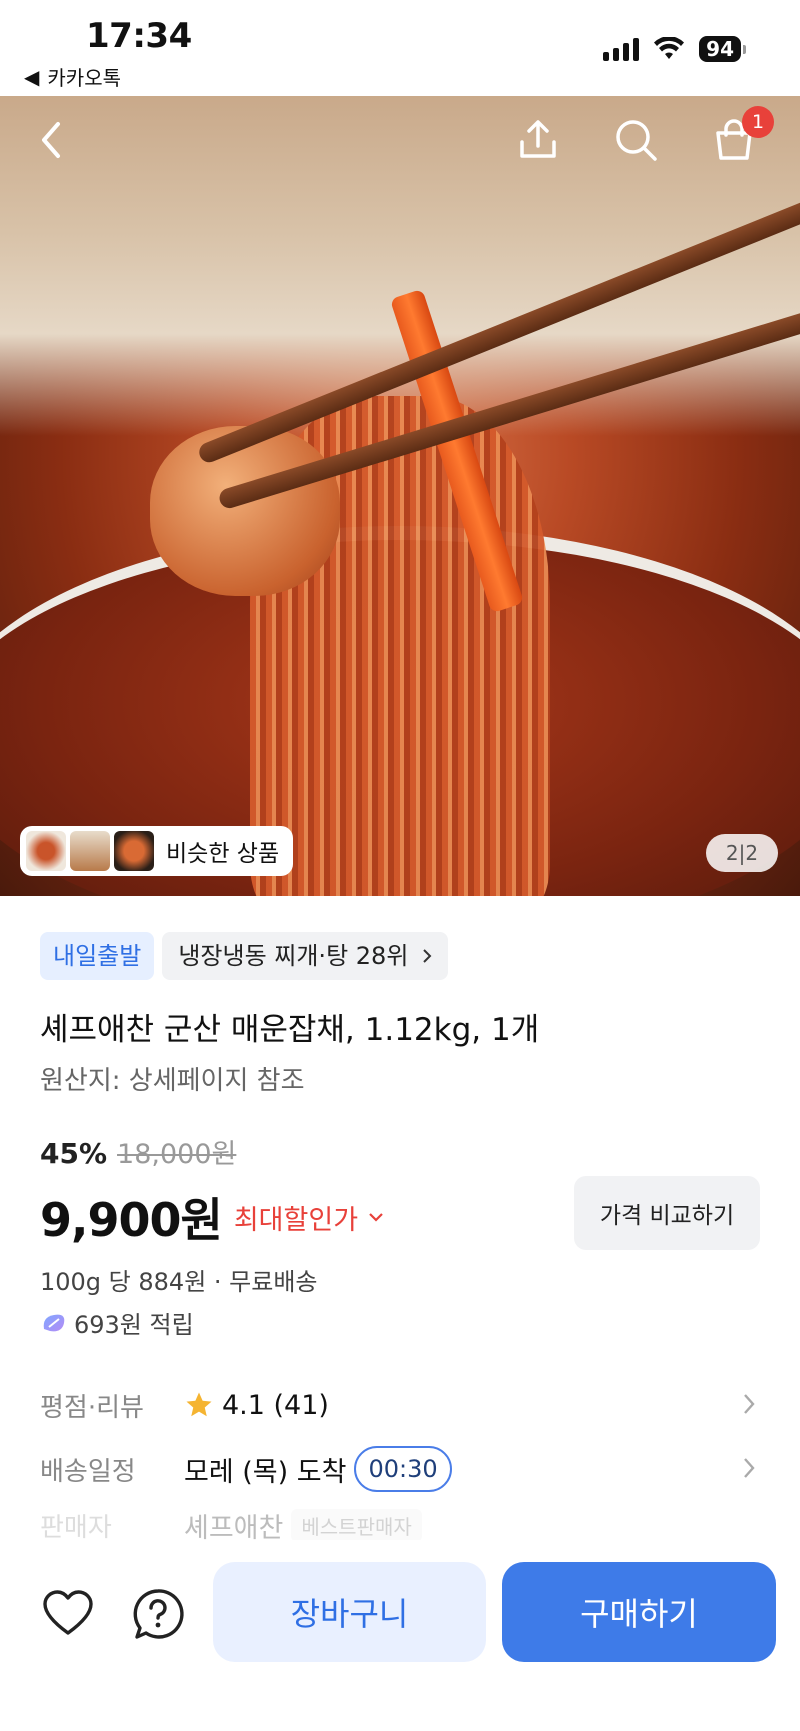  Describe the element at coordinates (234, 1527) in the screenshot. I see `seller-value: 셰프애찬` at that location.